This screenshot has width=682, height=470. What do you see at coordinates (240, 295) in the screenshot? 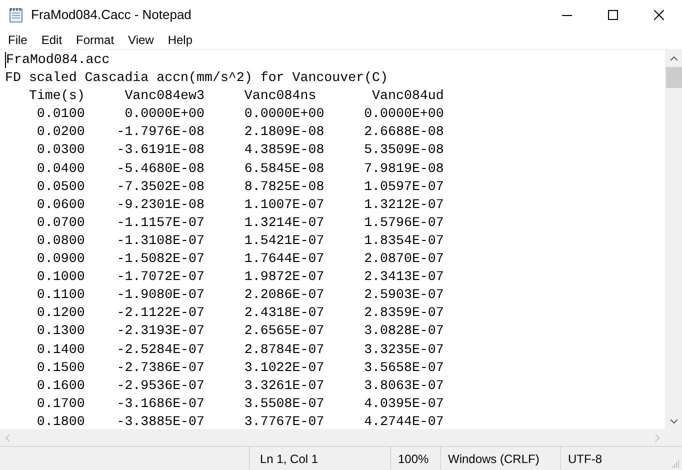
I see `text-line: 0.1100 -1.9080E-07 2.2086E-07 2.5903E-07` at bounding box center [240, 295].